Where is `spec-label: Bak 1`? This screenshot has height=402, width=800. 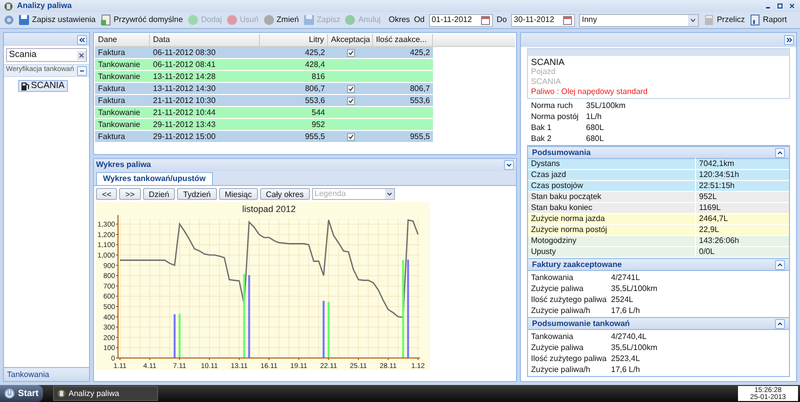
spec-label: Bak 1 is located at coordinates (541, 128).